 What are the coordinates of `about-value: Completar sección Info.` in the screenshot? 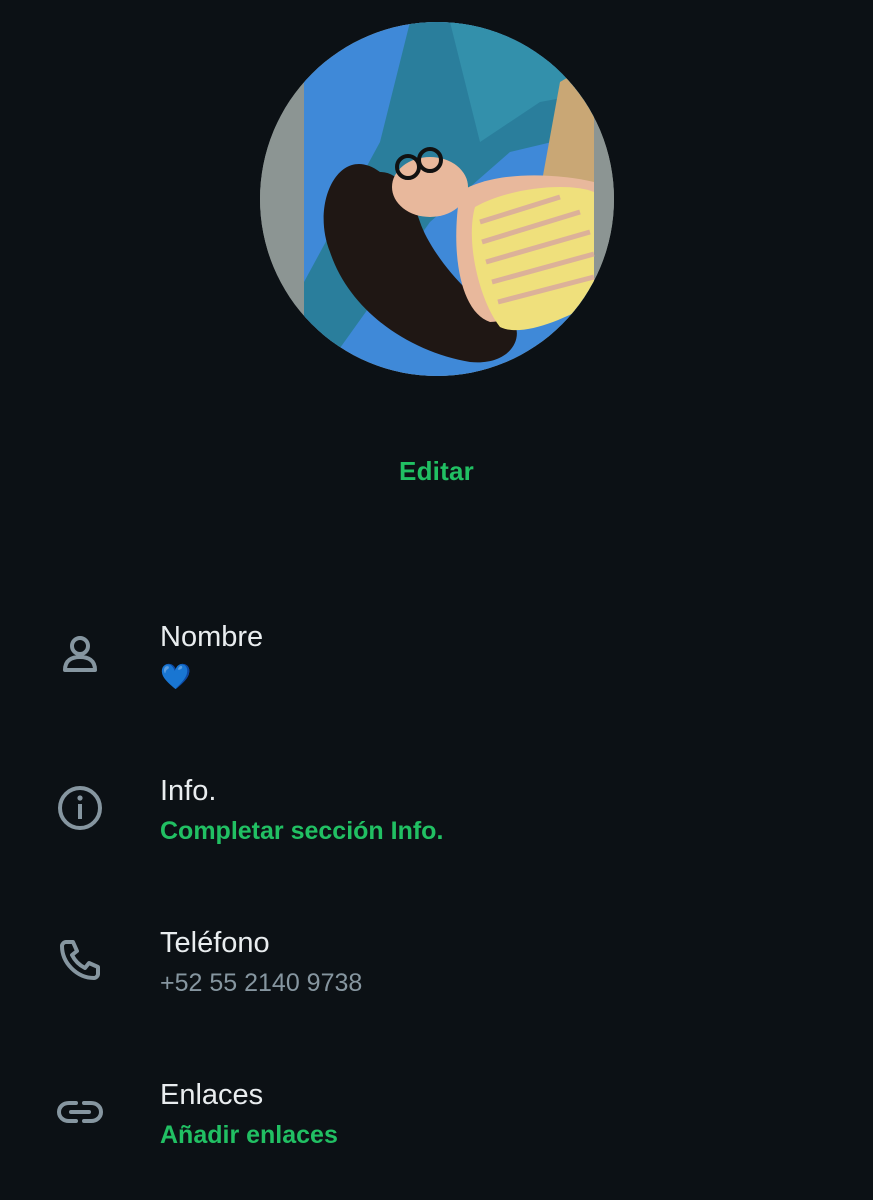 It's located at (301, 831).